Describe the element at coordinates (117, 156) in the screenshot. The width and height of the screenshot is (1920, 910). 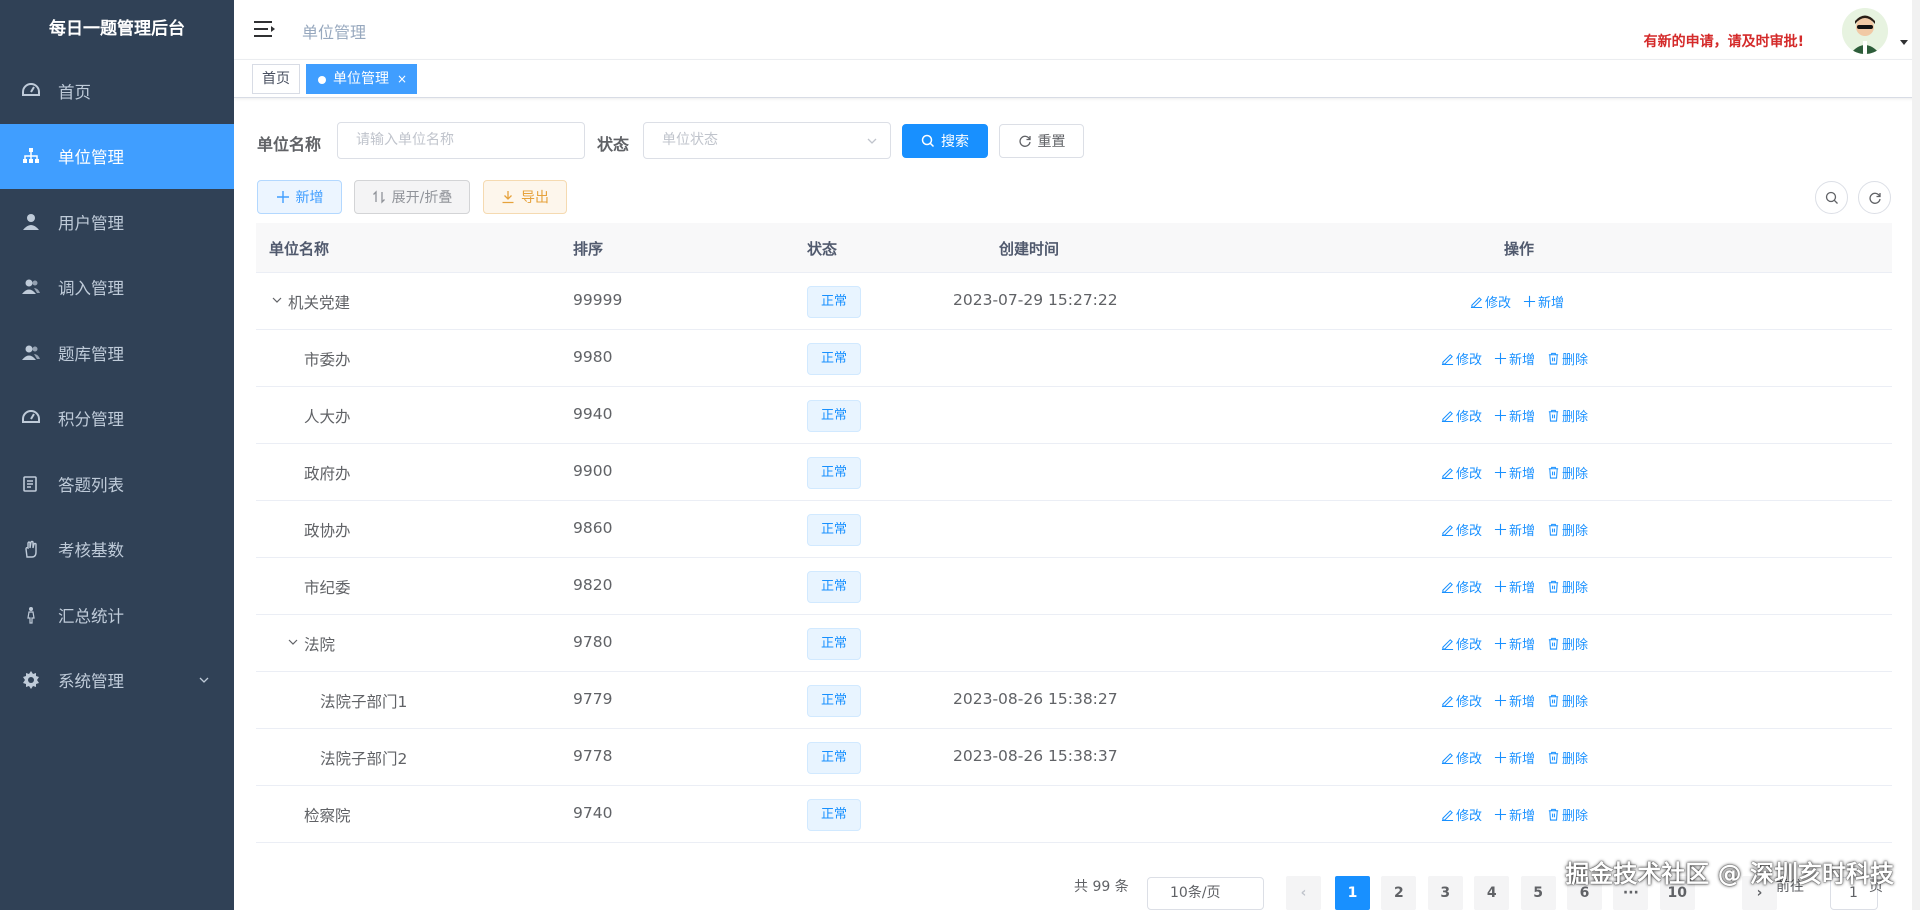
I see `sidebar-item-1: 单位管理` at that location.